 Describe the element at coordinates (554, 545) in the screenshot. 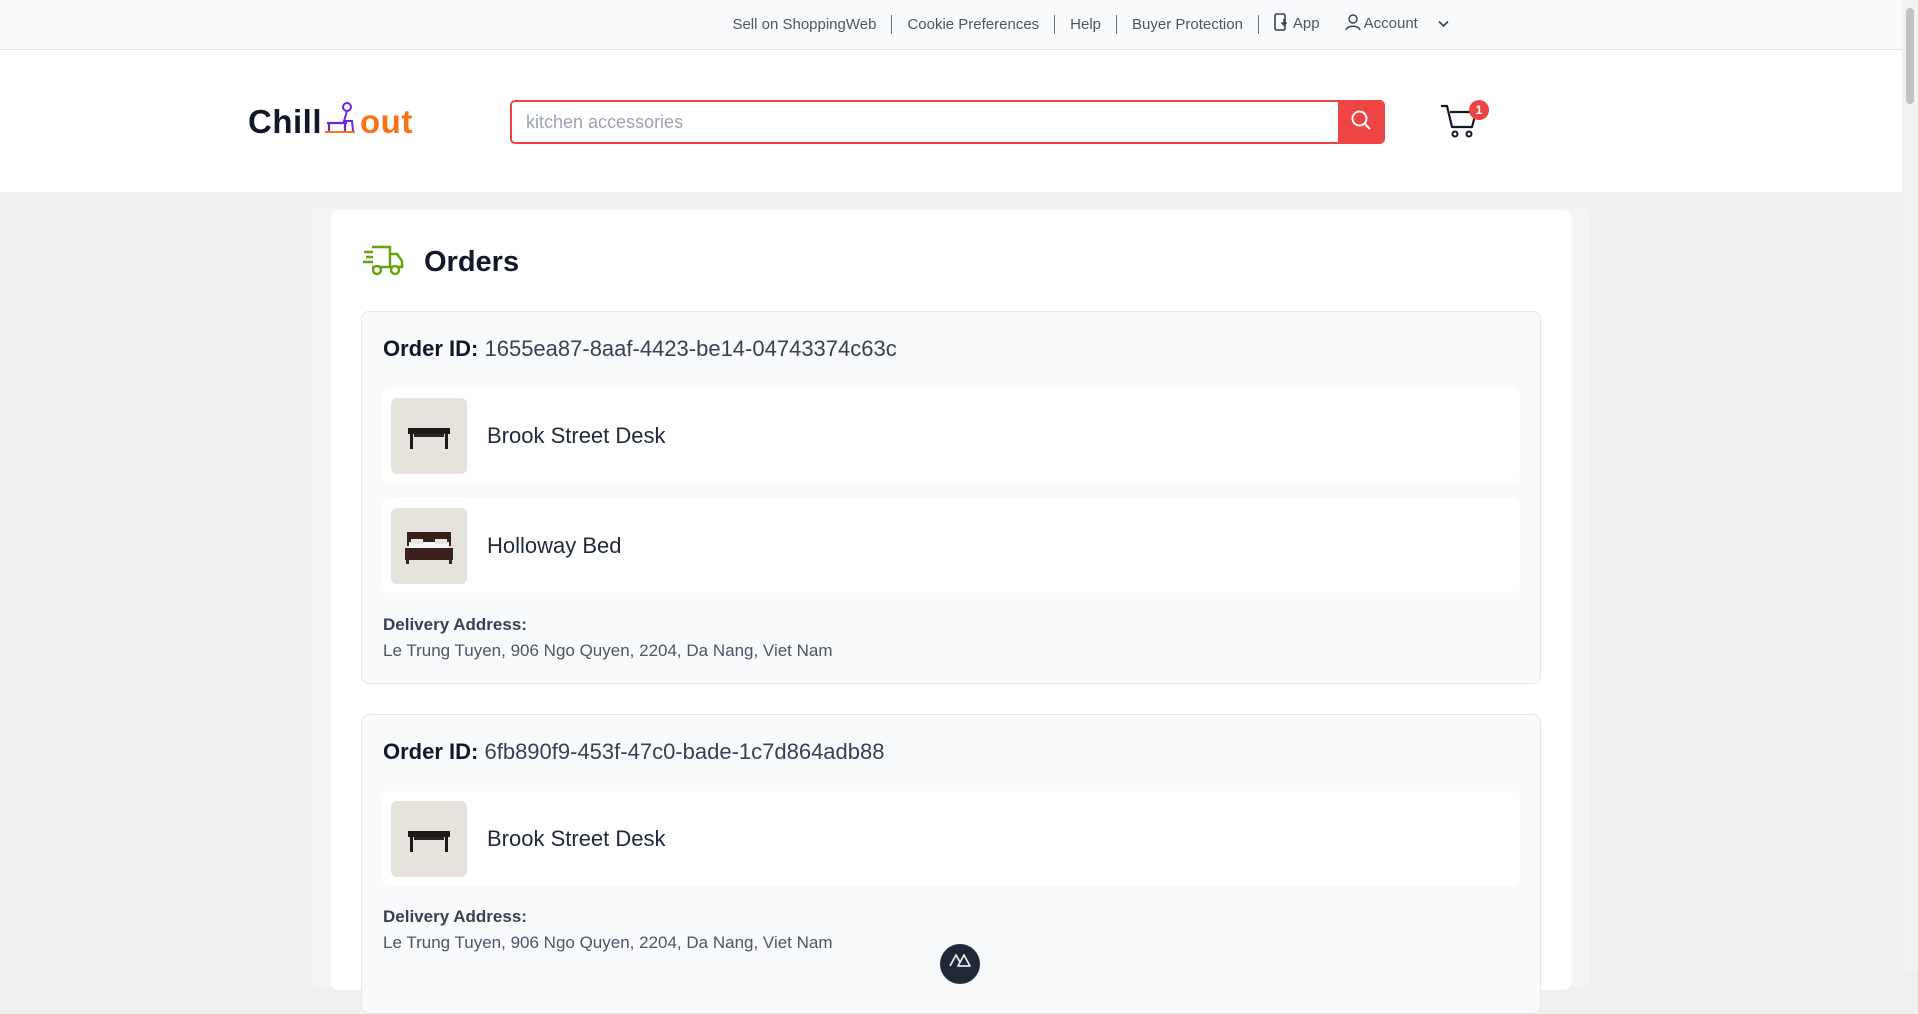

I see `item-name: Holloway Bed` at that location.